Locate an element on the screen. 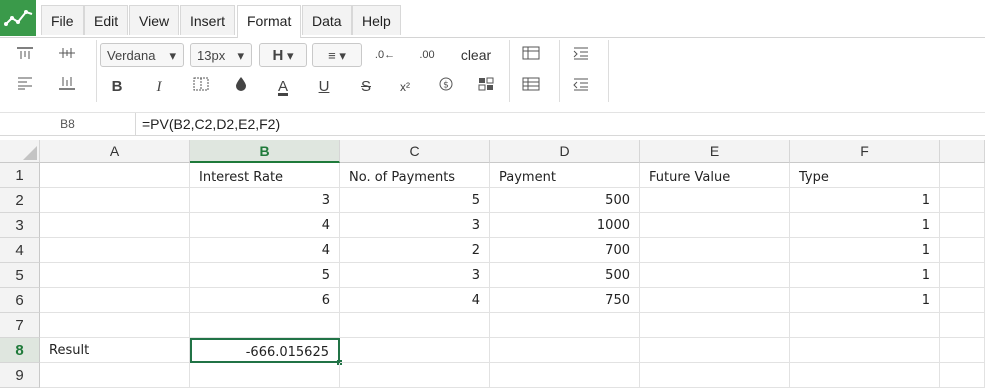  select-all-corner is located at coordinates (20, 151).